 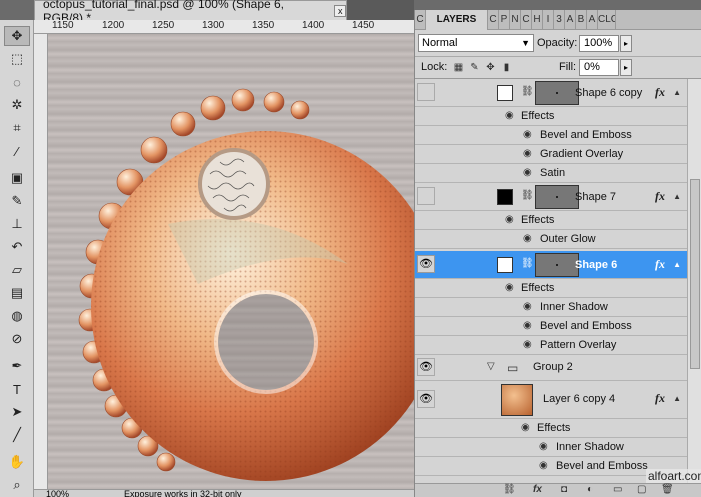 What do you see at coordinates (17, 201) in the screenshot?
I see `brush-tool-icon: ✎` at bounding box center [17, 201].